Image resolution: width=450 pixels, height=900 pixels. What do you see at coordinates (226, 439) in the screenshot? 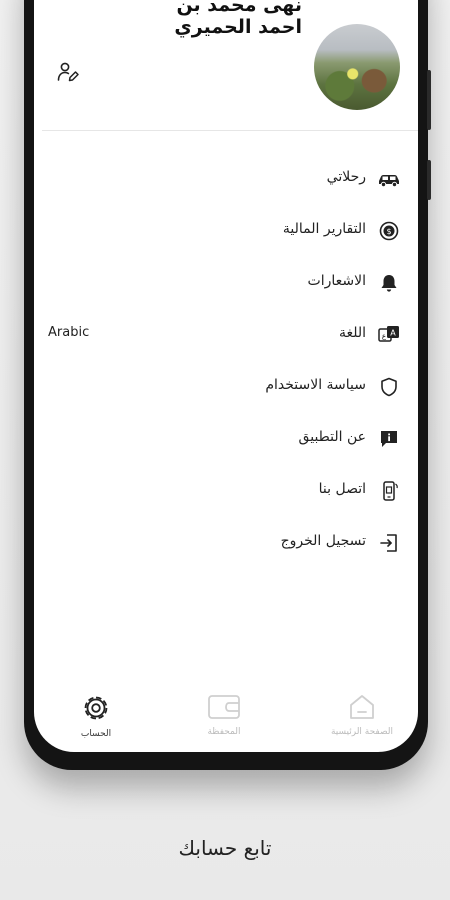
I see `menu-item-about-app: عن التطبيق` at bounding box center [226, 439].